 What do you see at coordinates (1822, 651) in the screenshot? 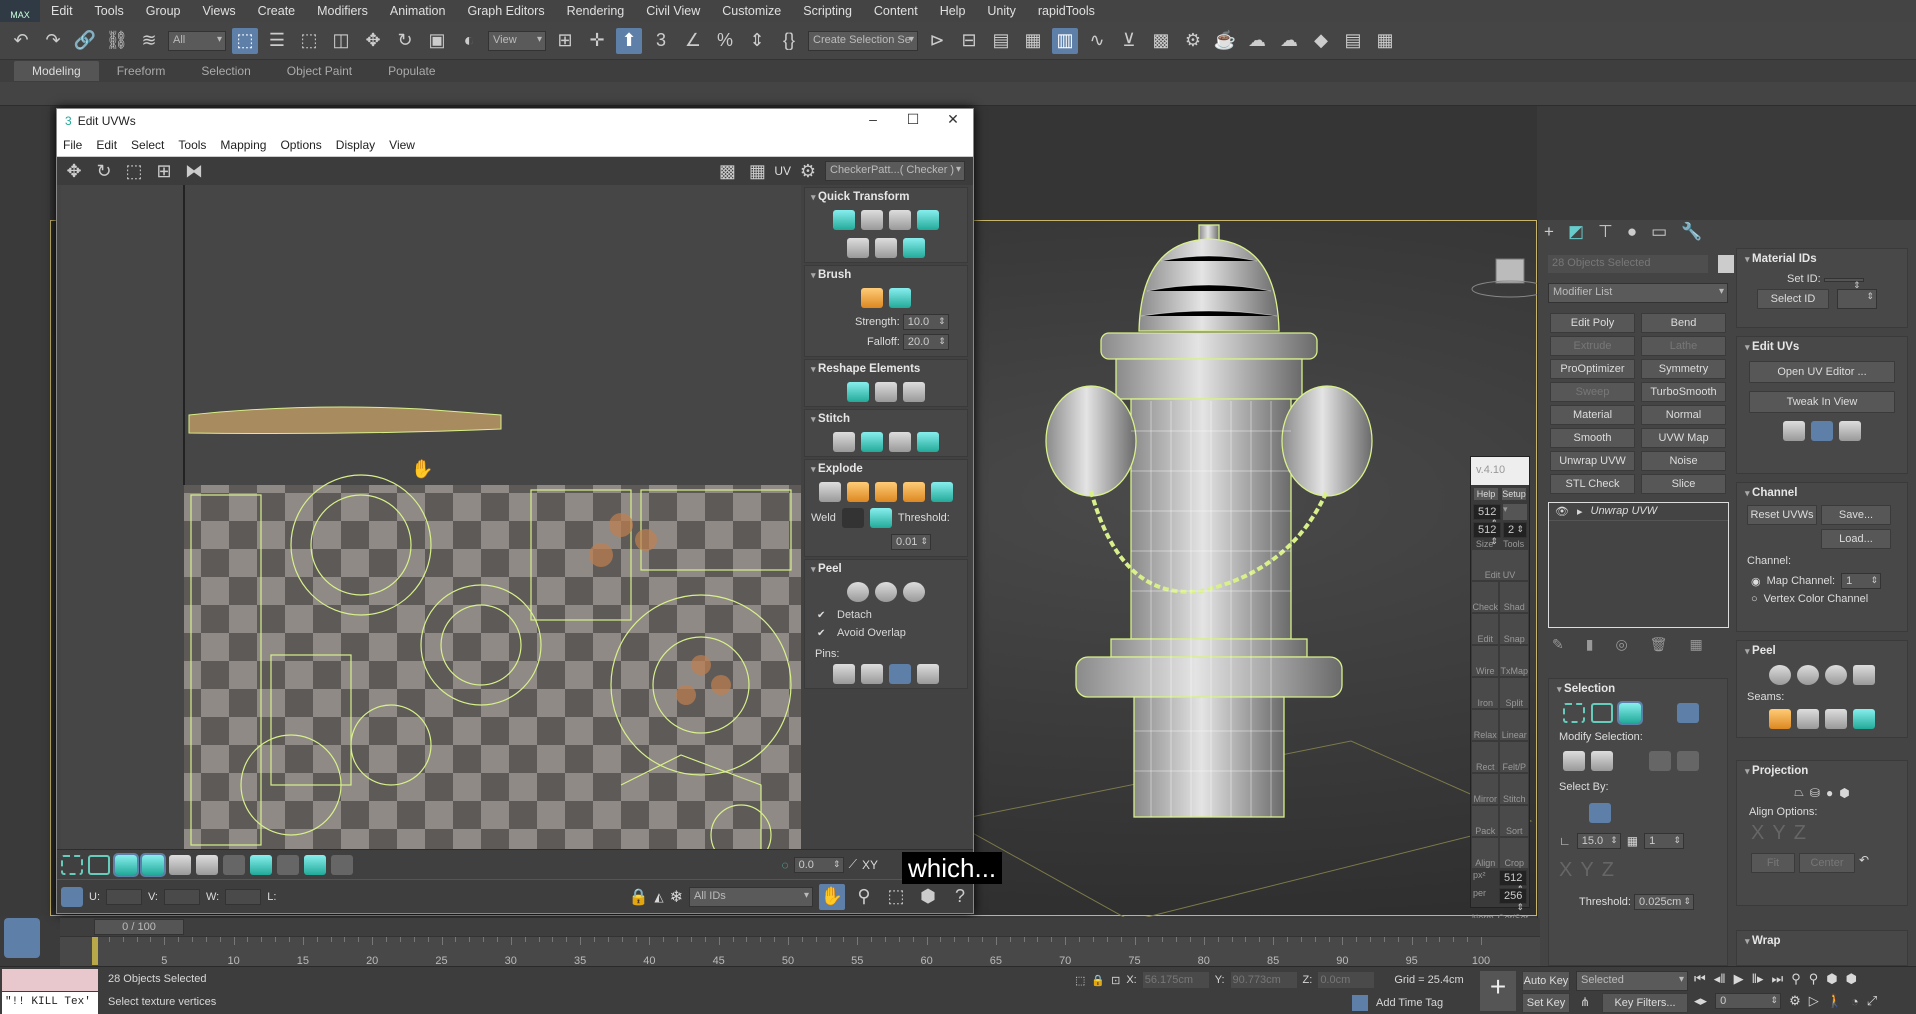
I see `rollout-title: Peel` at bounding box center [1822, 651].